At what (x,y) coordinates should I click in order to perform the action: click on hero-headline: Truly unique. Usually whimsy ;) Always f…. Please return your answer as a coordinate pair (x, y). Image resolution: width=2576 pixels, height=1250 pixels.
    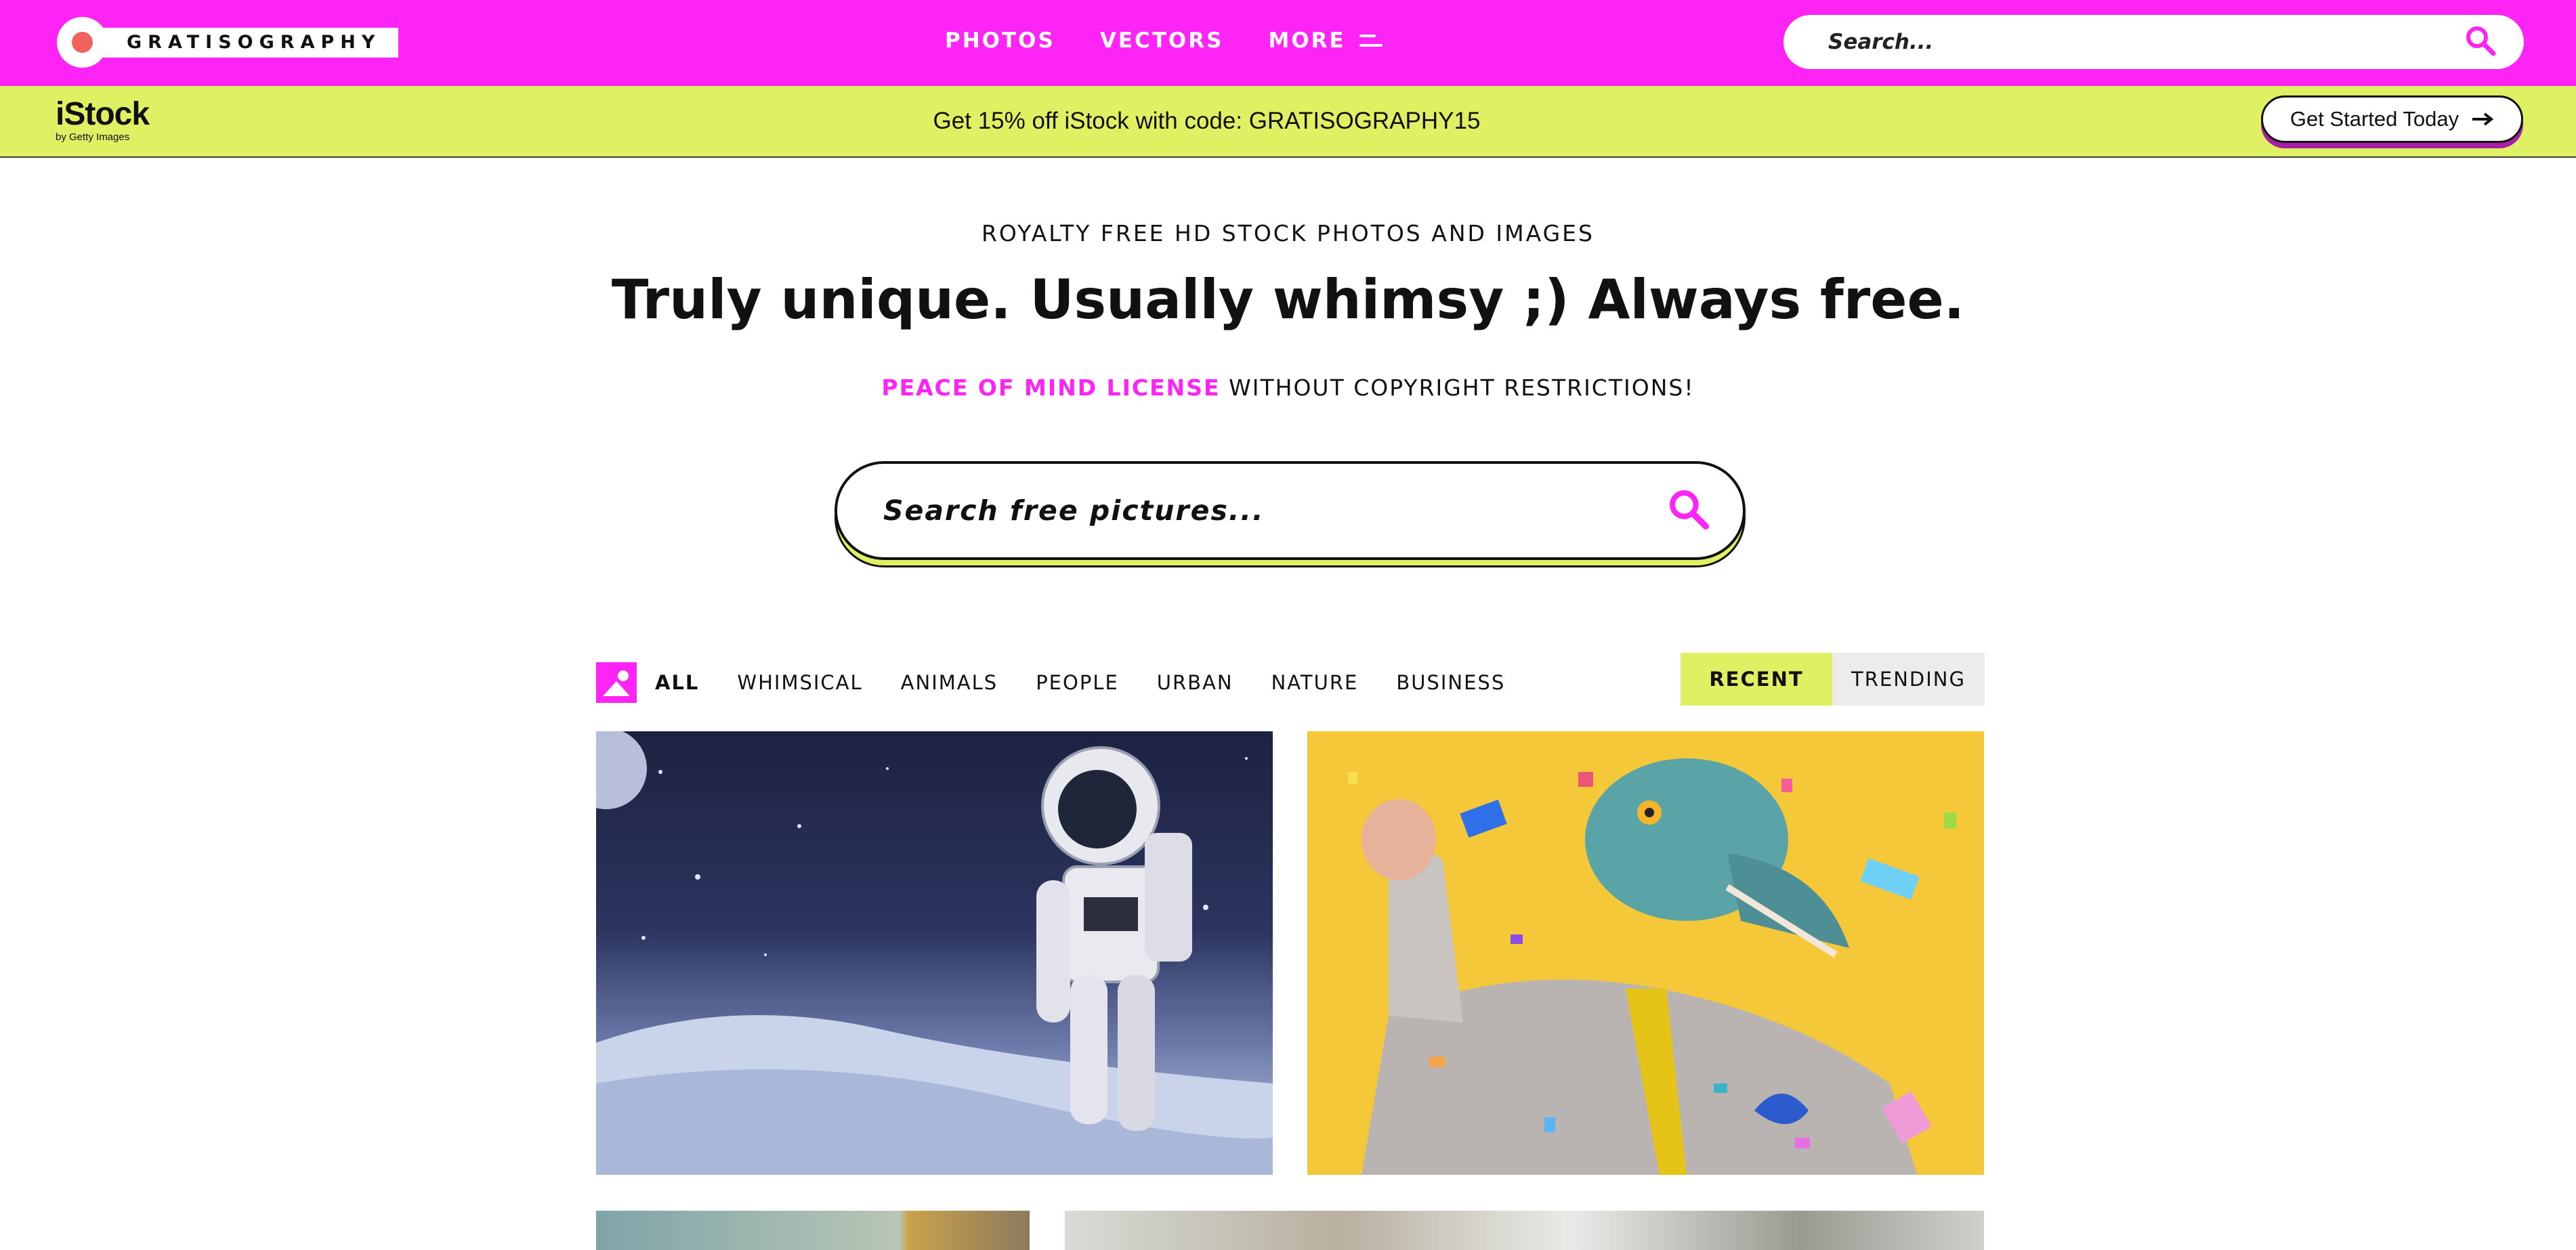
    Looking at the image, I should click on (1288, 299).